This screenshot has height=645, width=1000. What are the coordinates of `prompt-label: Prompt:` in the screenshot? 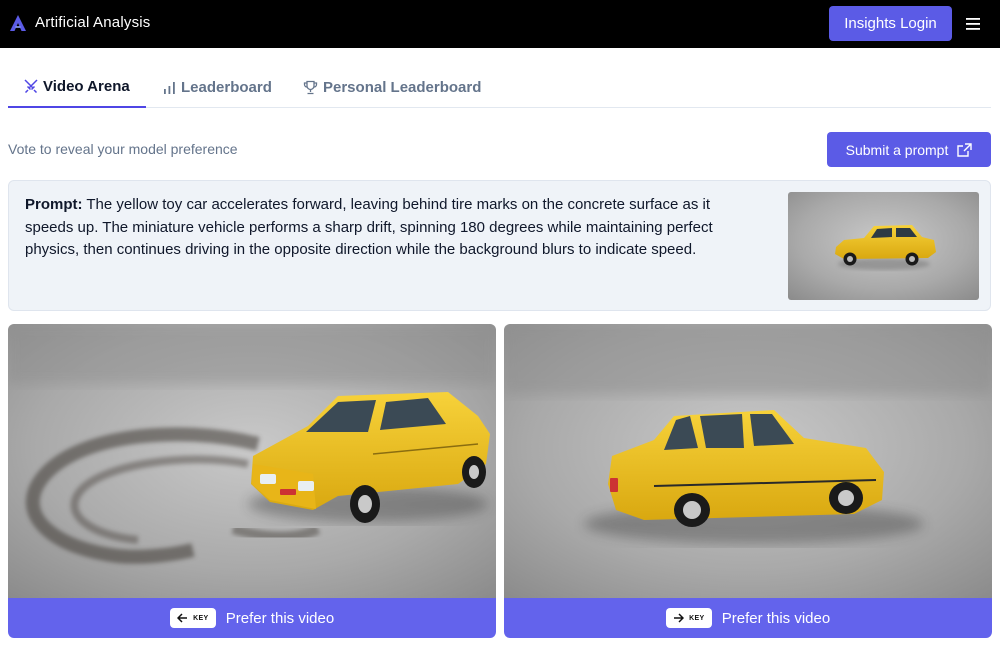 It's located at (54, 204).